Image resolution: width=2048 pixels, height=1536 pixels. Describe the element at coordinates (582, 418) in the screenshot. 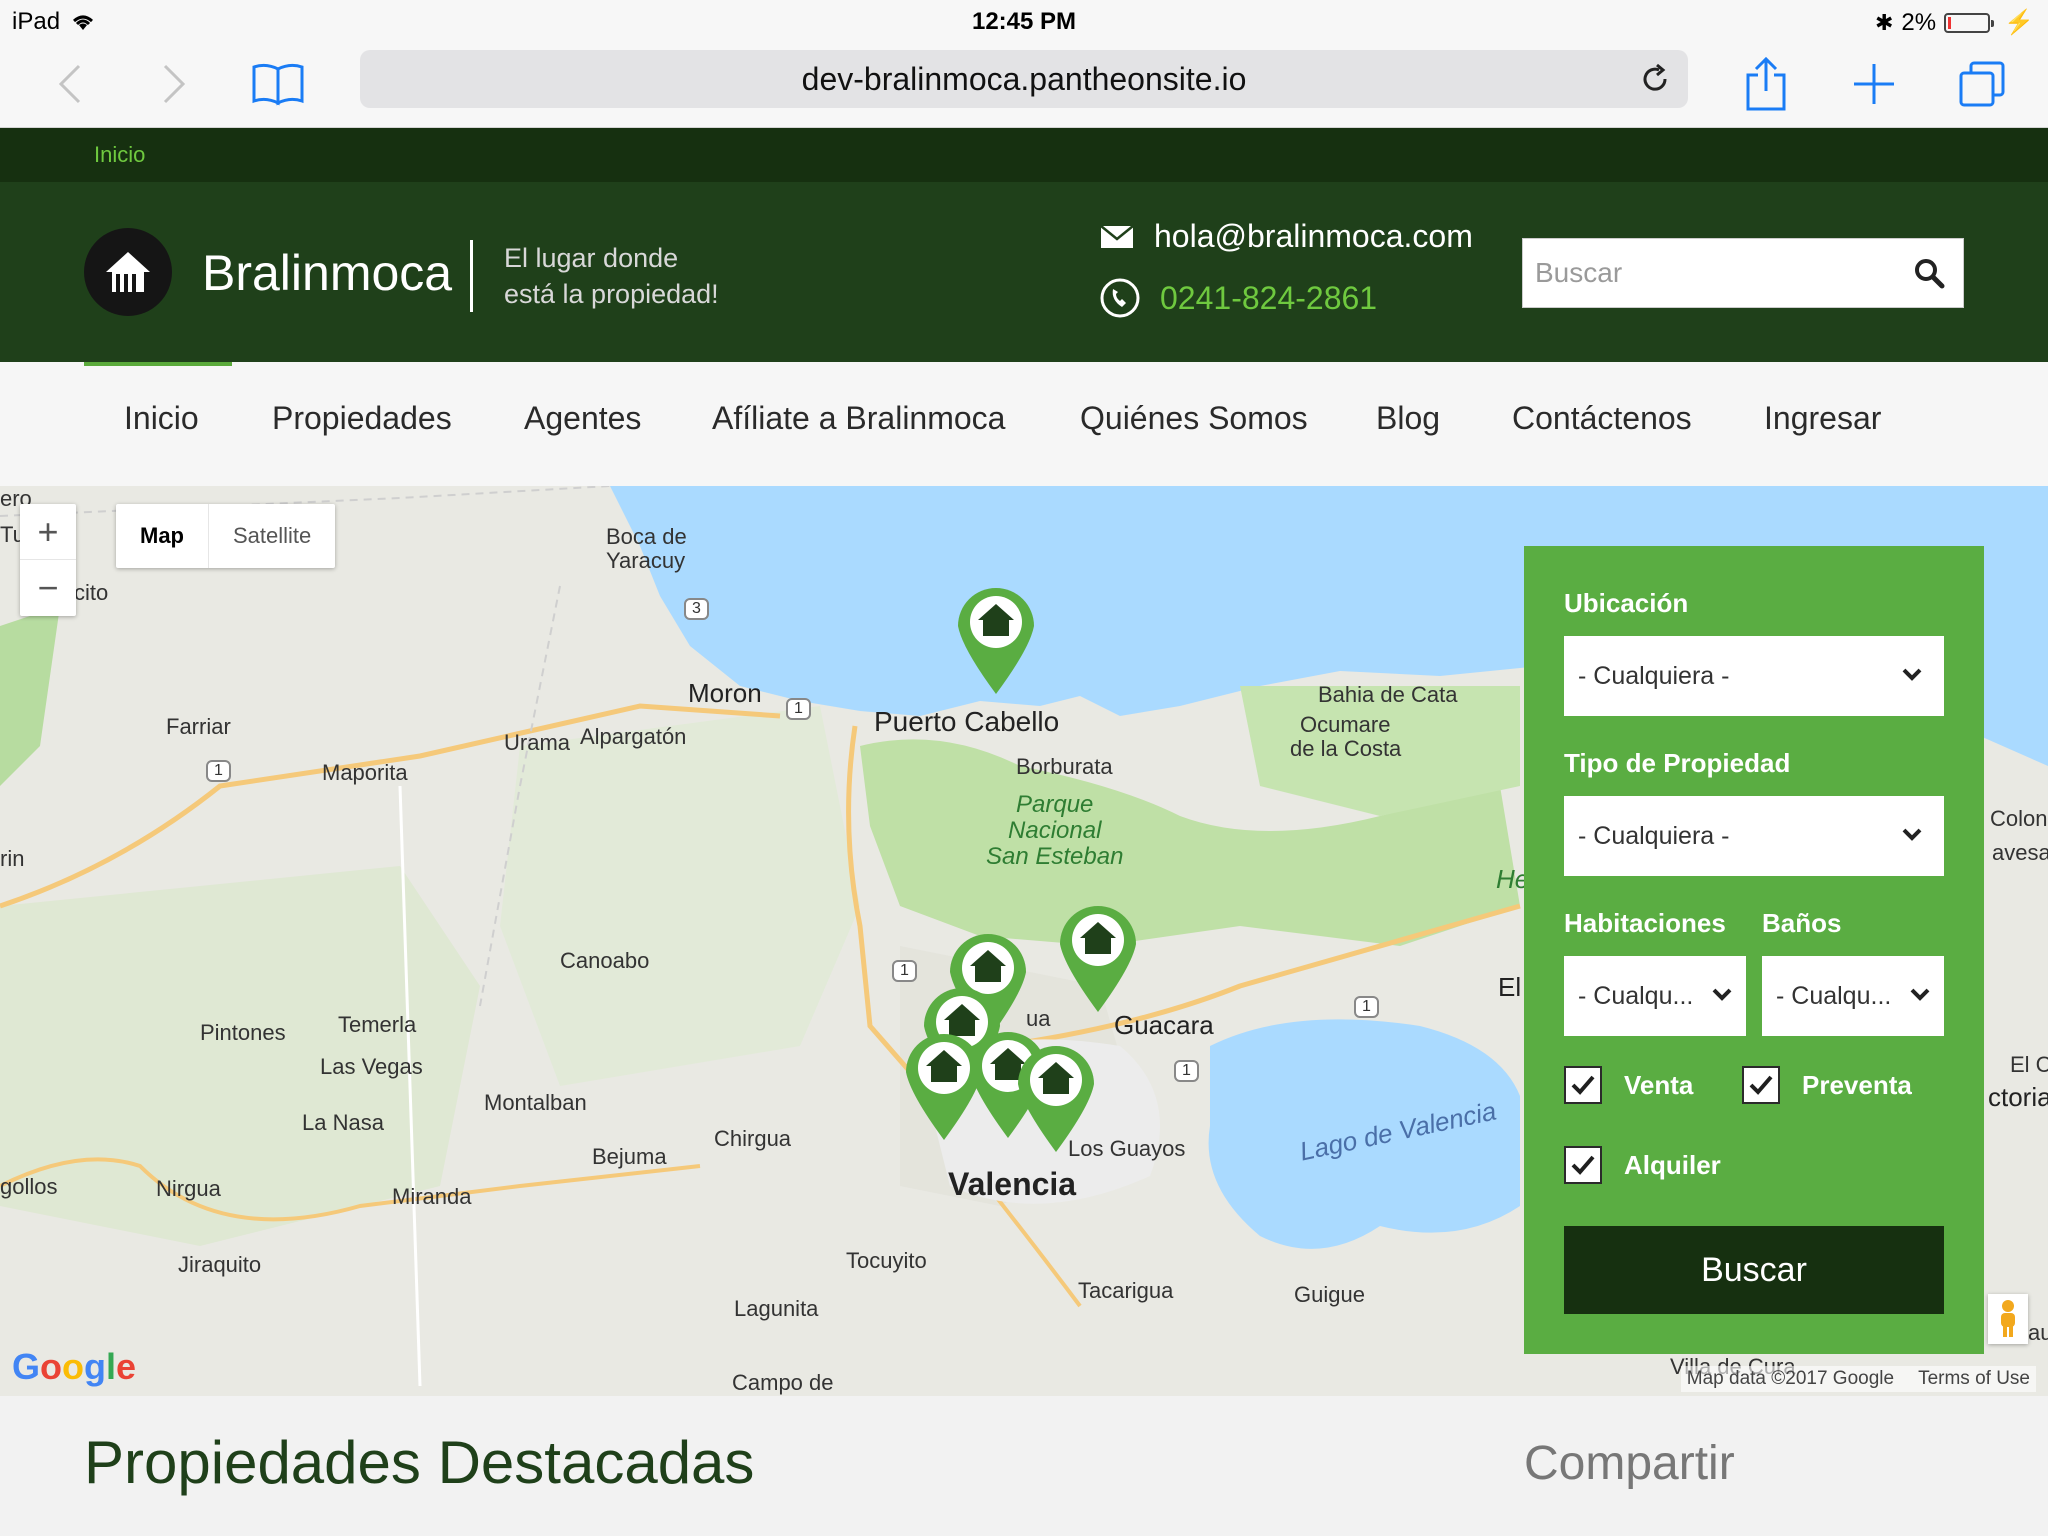

I see `nav-item-agentes: Agentes` at that location.